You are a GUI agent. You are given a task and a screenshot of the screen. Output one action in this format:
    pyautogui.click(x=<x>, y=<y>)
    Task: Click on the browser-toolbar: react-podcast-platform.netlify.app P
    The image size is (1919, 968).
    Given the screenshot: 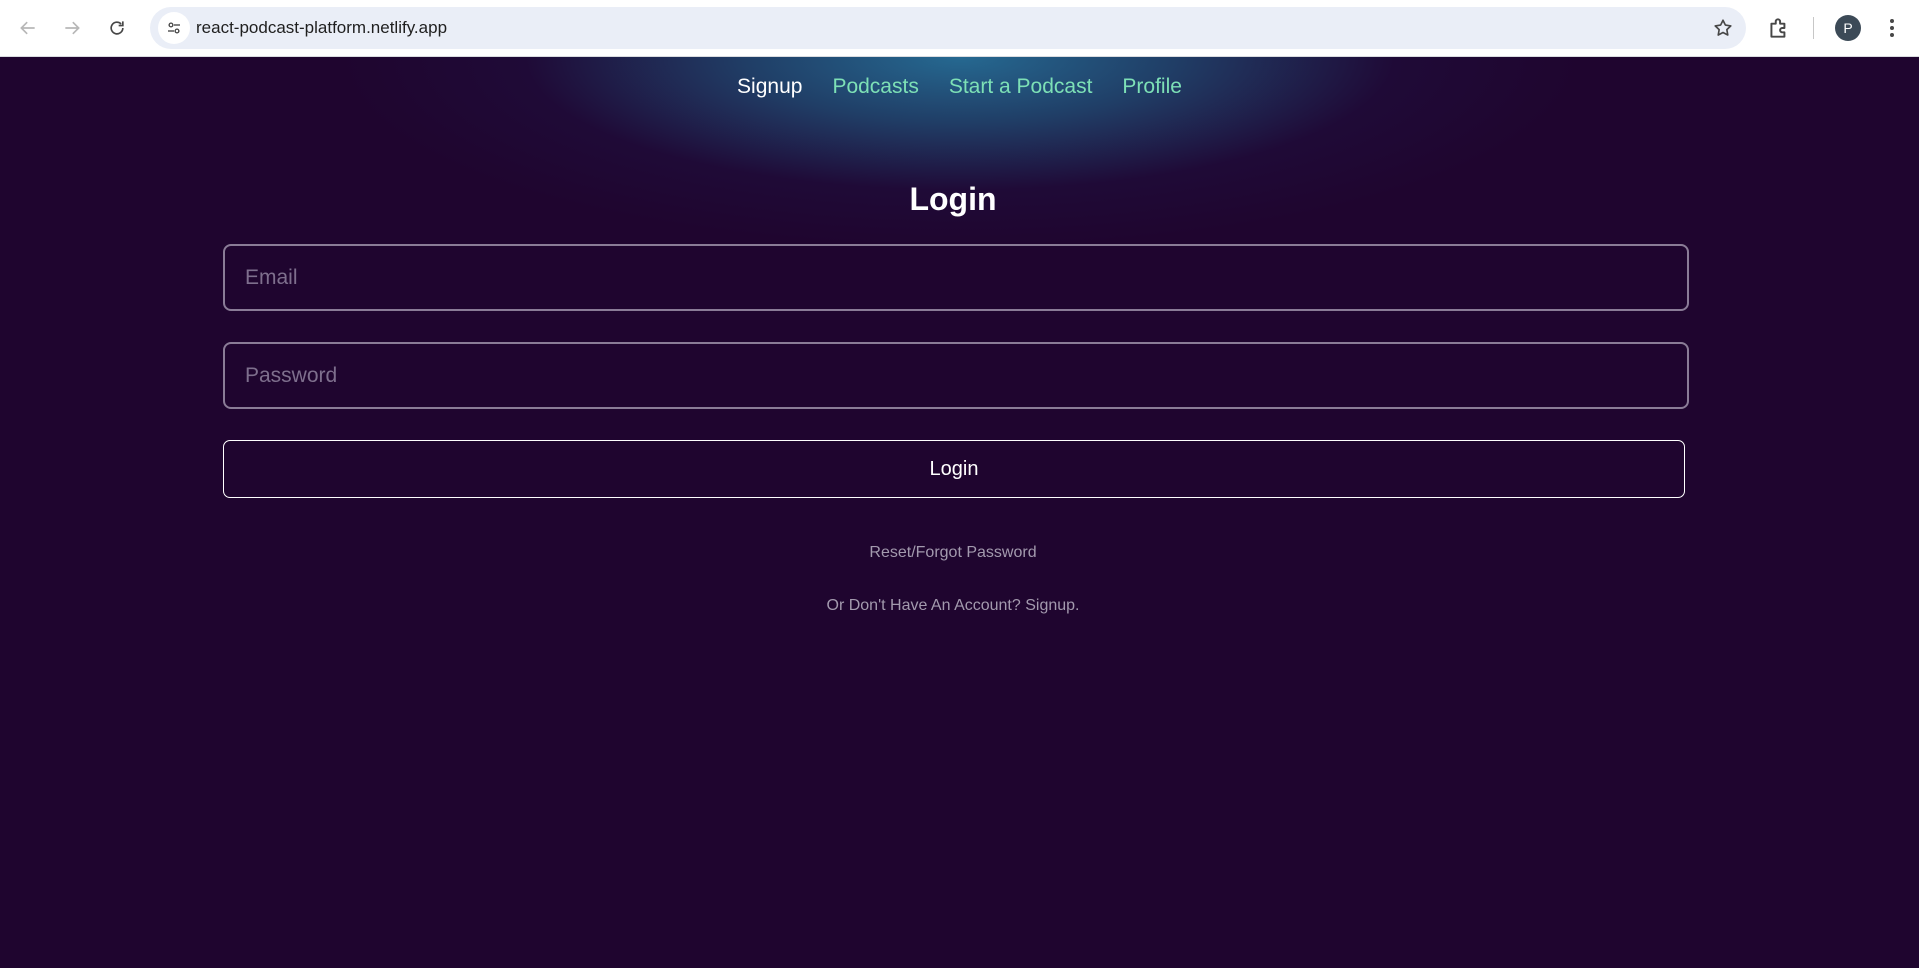 What is the action you would take?
    pyautogui.click(x=959, y=28)
    